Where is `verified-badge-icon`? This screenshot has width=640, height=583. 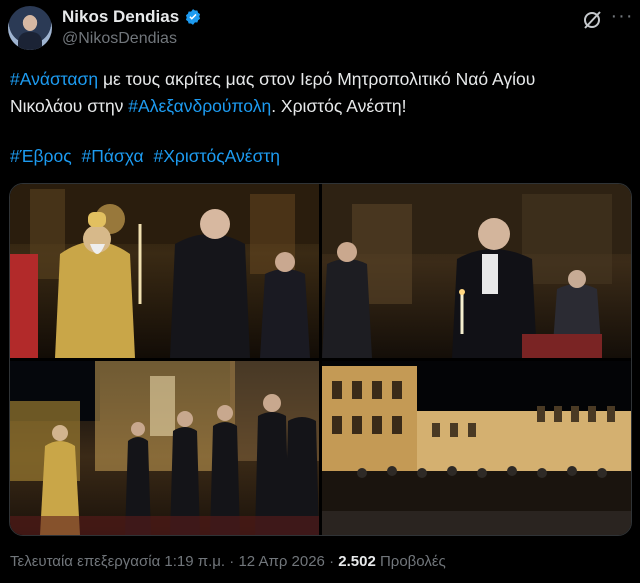
verified-badge-icon is located at coordinates (193, 17).